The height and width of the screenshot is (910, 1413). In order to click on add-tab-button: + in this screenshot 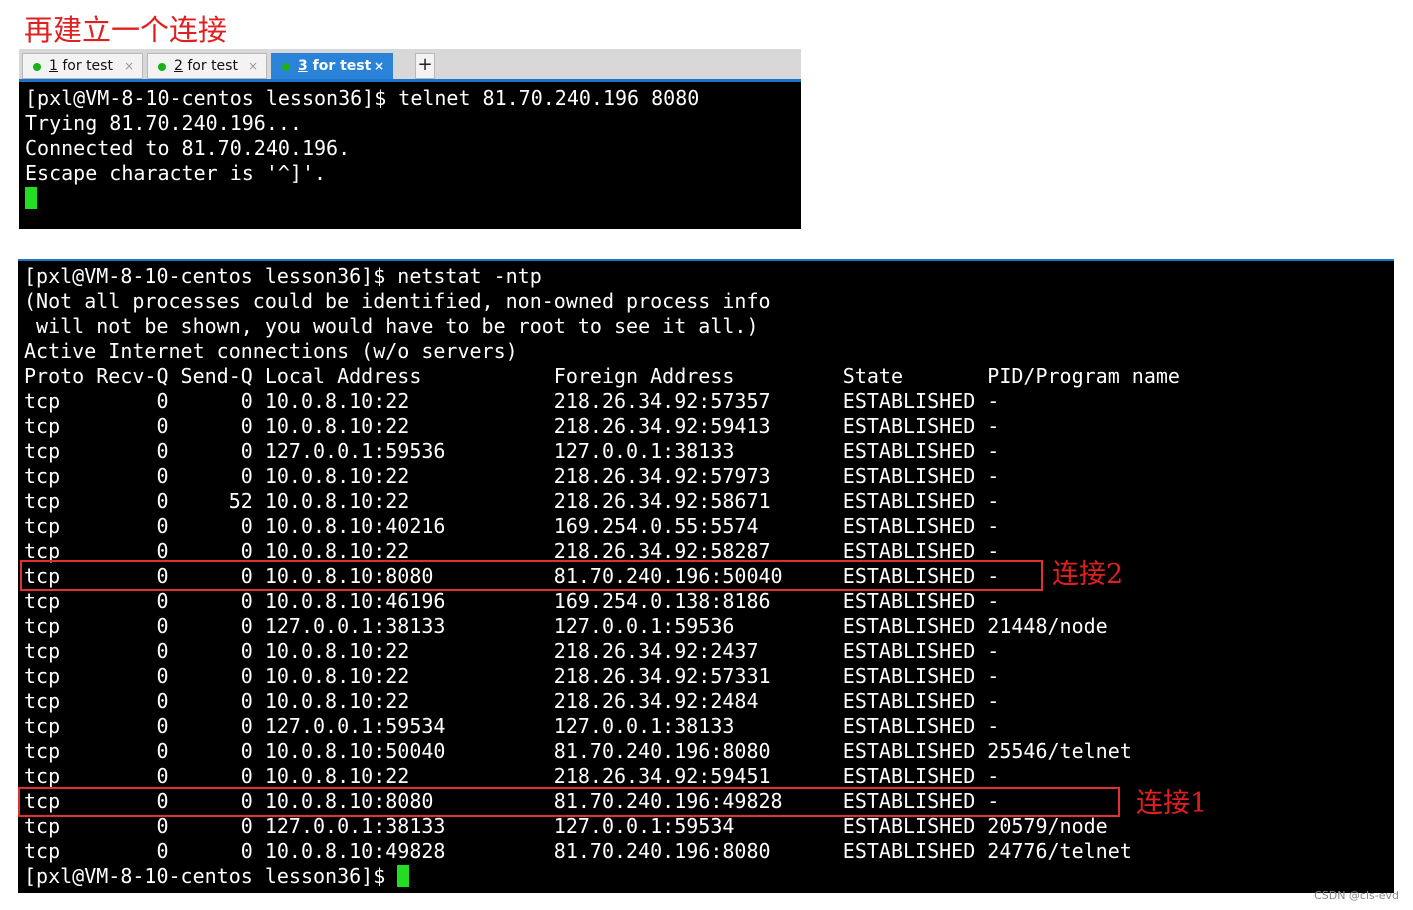, I will do `click(425, 66)`.